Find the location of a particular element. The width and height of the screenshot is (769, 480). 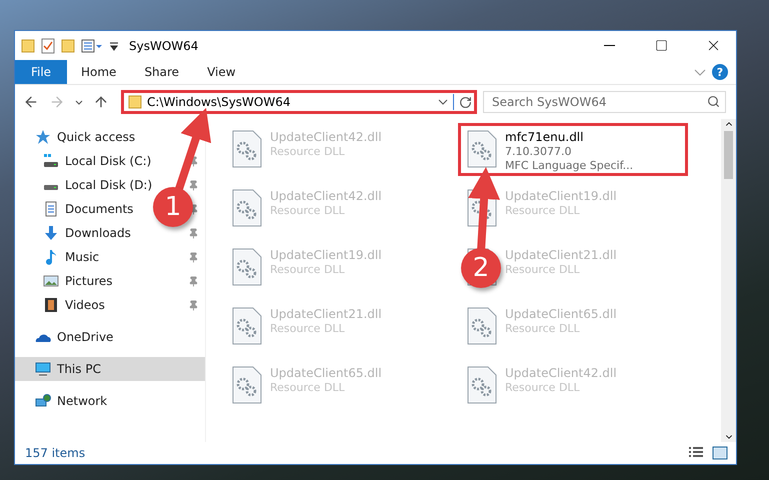

sidebar-item: Pictures is located at coordinates (89, 281).